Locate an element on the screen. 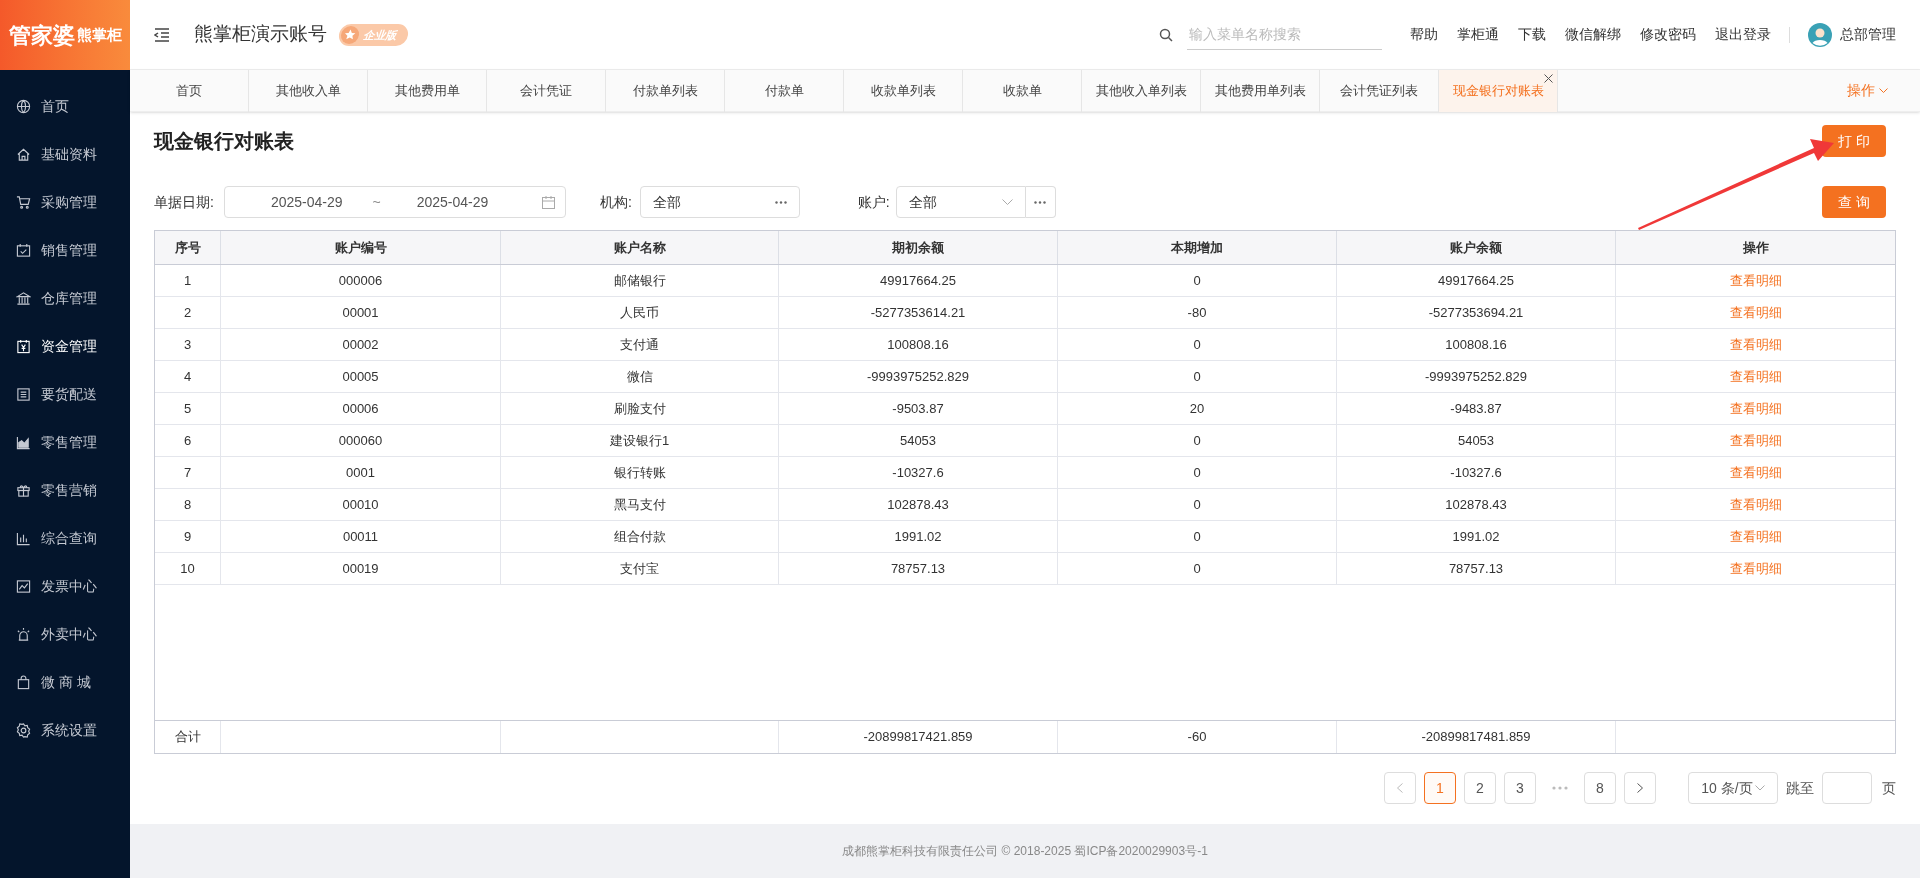 The image size is (1920, 878). table-cell: 建设银行1 is located at coordinates (640, 440).